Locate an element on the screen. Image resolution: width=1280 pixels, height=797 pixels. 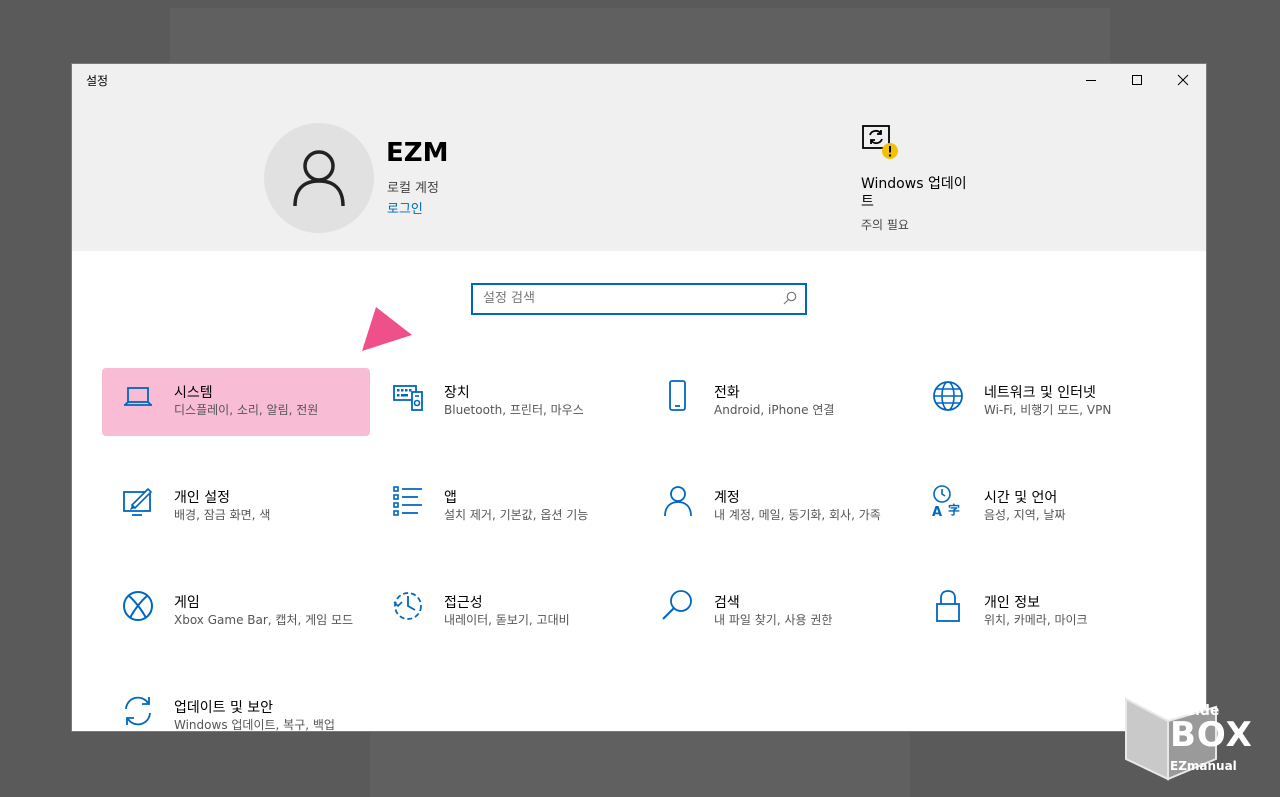
account-name: EZM is located at coordinates (417, 153).